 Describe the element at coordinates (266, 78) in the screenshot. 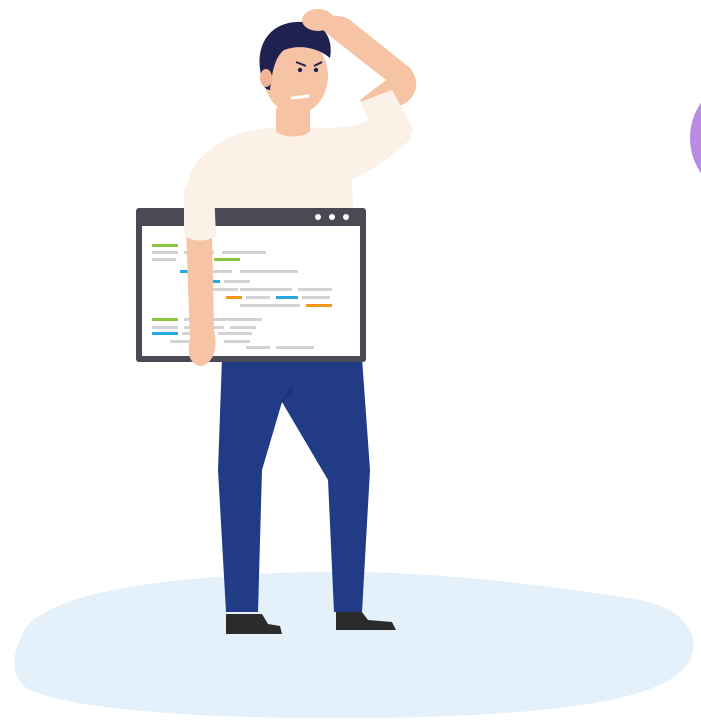

I see `ear` at that location.